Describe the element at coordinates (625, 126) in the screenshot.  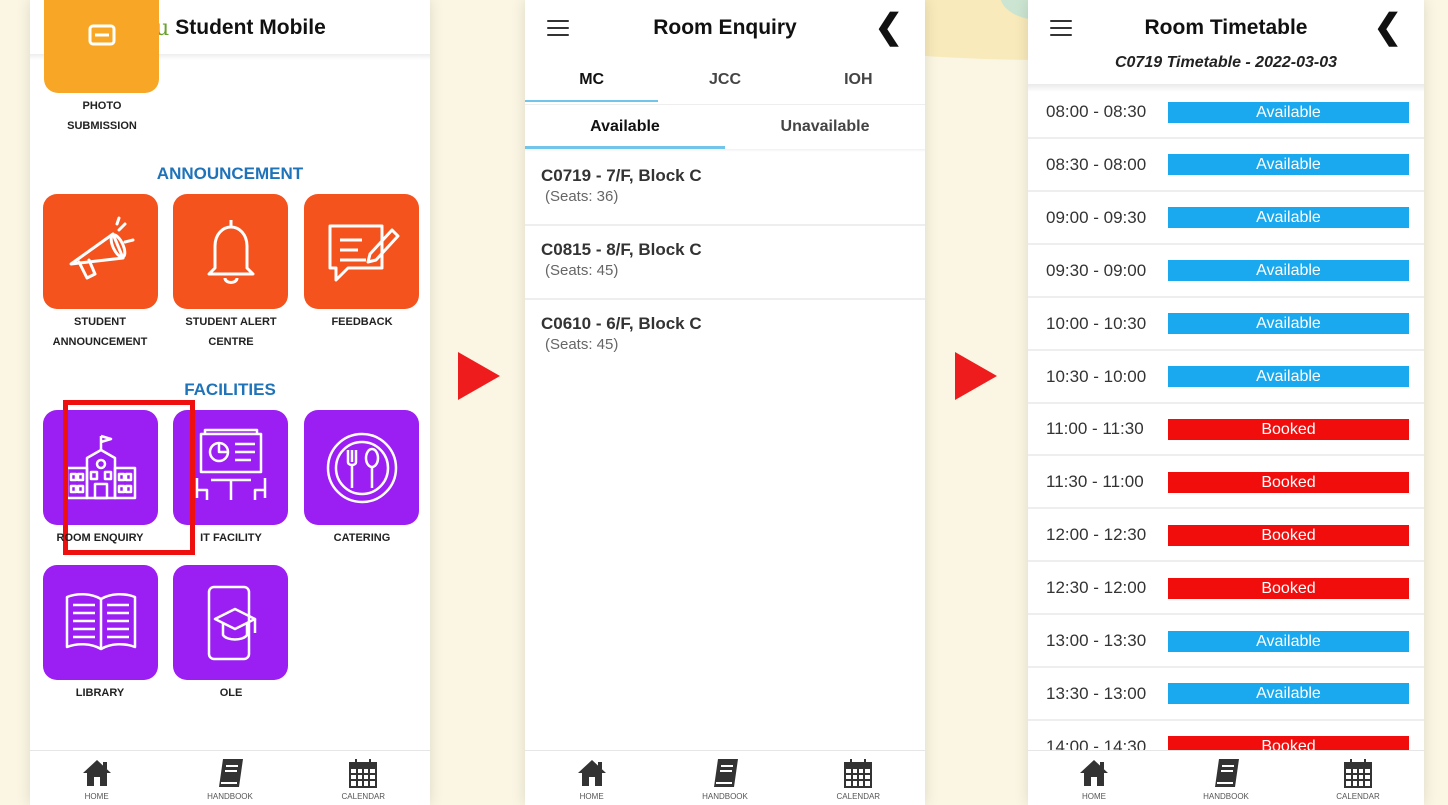
I see `tab-available: Available` at that location.